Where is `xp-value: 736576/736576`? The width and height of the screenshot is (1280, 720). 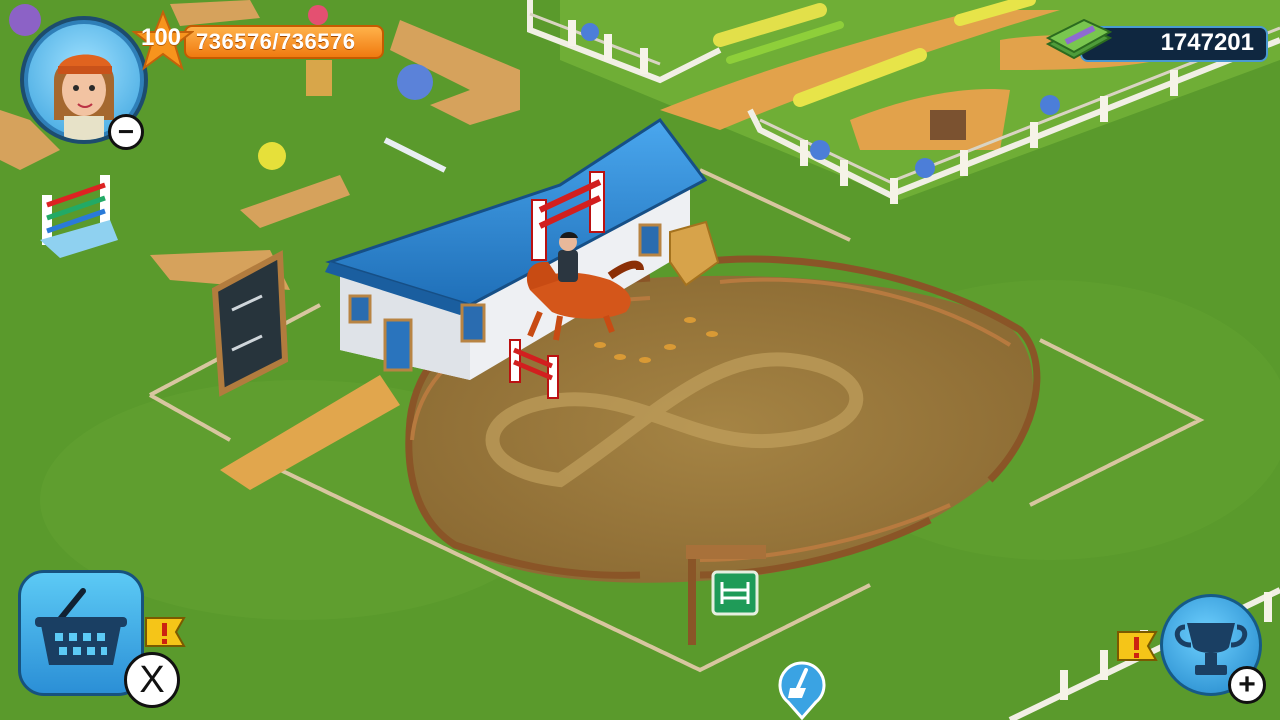
xp-value: 736576/736576 is located at coordinates (276, 41).